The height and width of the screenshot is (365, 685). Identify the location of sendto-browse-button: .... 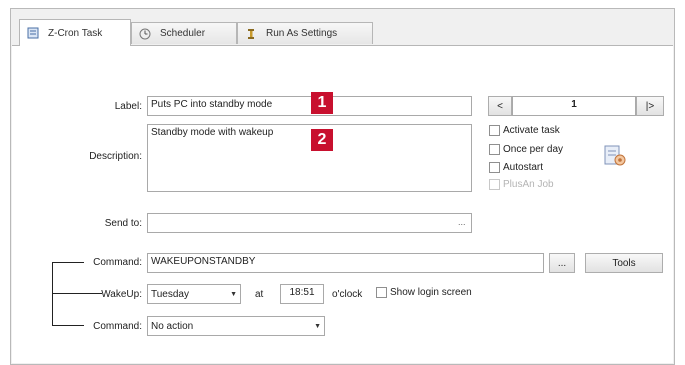
(462, 222).